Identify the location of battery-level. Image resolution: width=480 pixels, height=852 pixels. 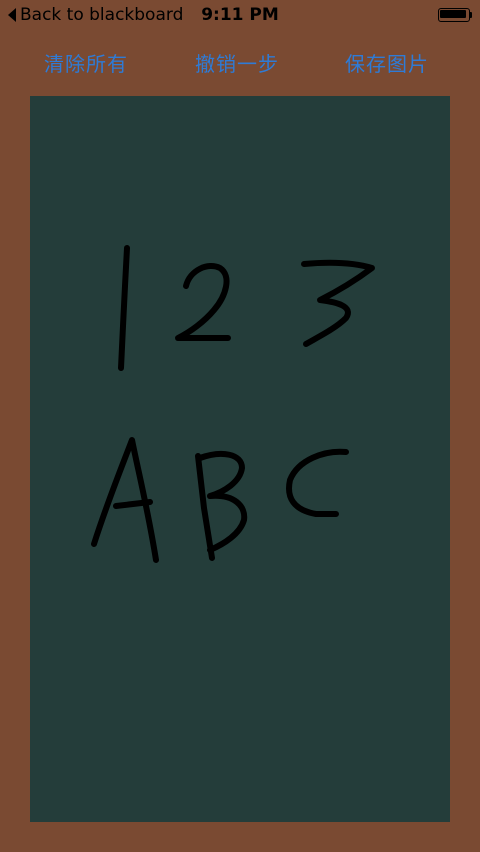
(453, 14).